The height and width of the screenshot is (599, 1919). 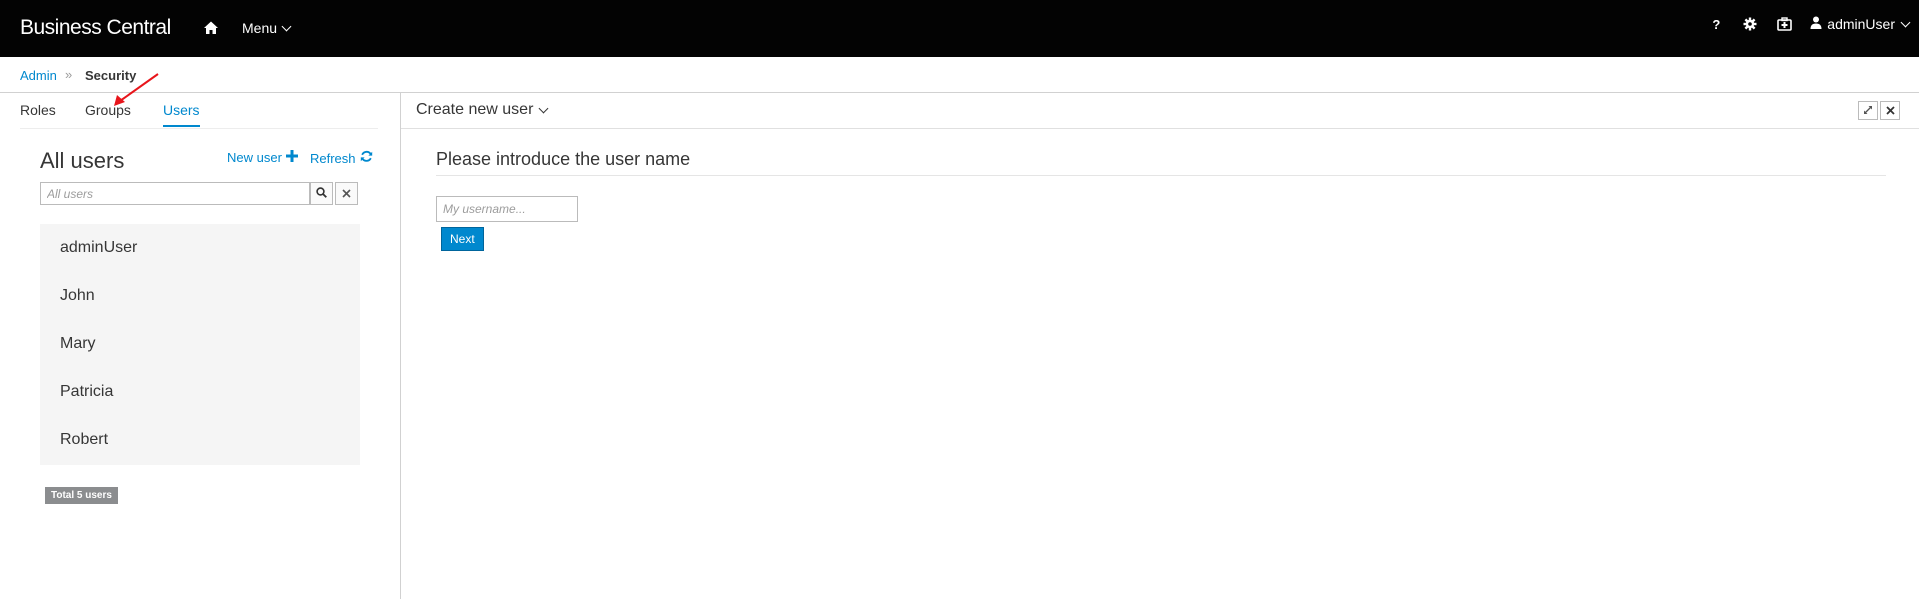 I want to click on breadcrumb-current: Security, so click(x=111, y=75).